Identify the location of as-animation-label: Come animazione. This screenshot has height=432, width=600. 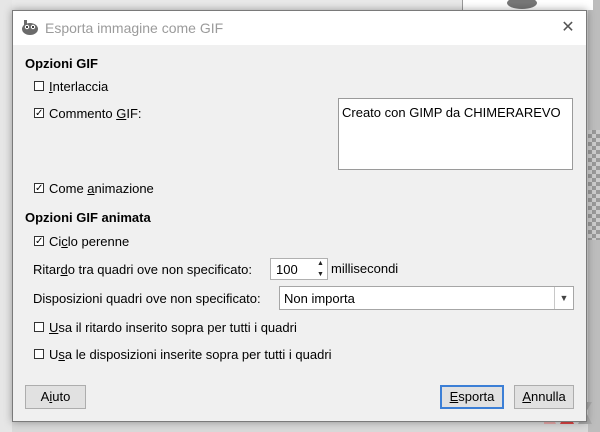
(101, 188).